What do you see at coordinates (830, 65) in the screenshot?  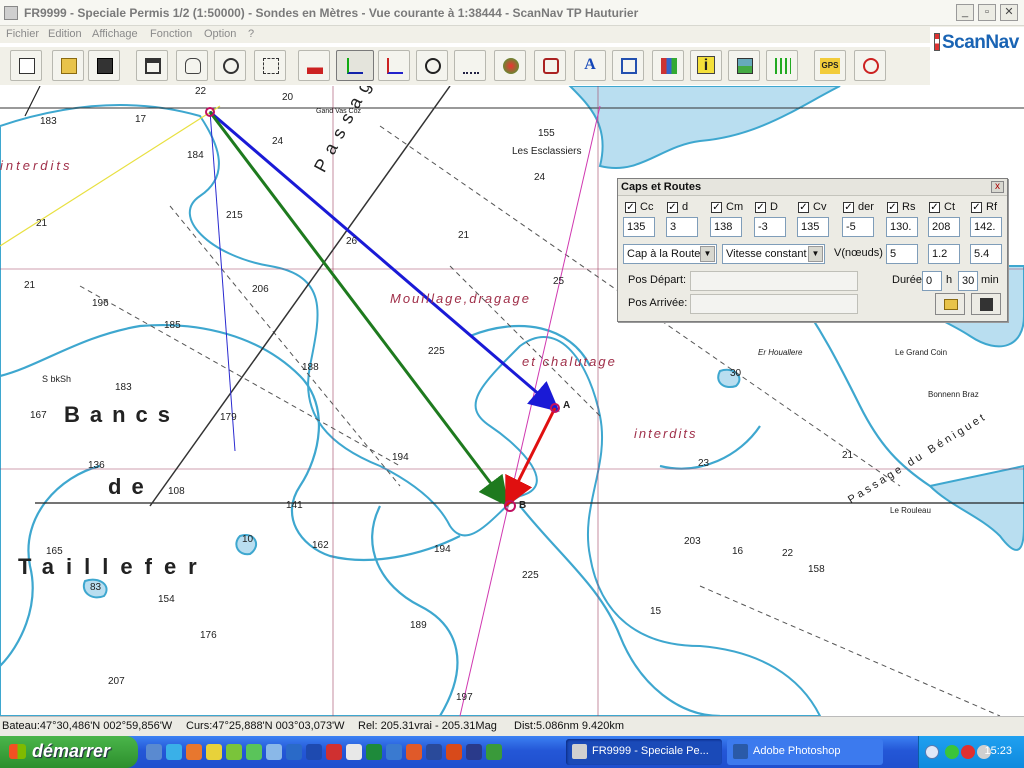 I see `gps-button: GPS` at bounding box center [830, 65].